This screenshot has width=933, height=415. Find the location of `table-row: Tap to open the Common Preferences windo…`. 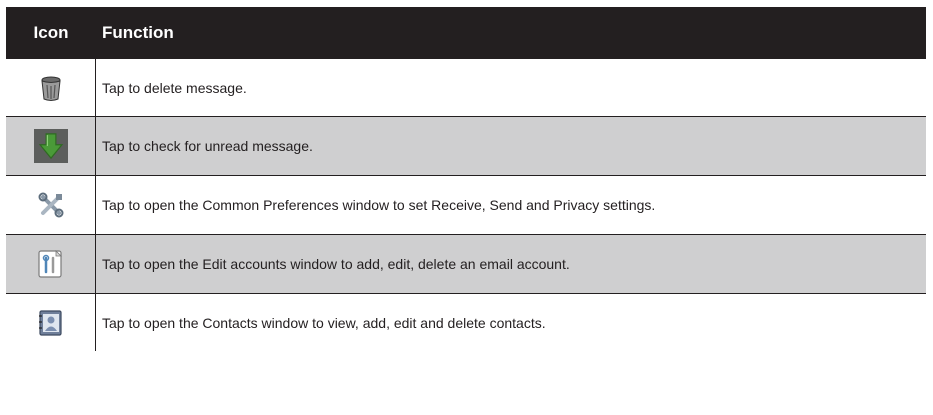

table-row: Tap to open the Common Preferences windo… is located at coordinates (466, 205).